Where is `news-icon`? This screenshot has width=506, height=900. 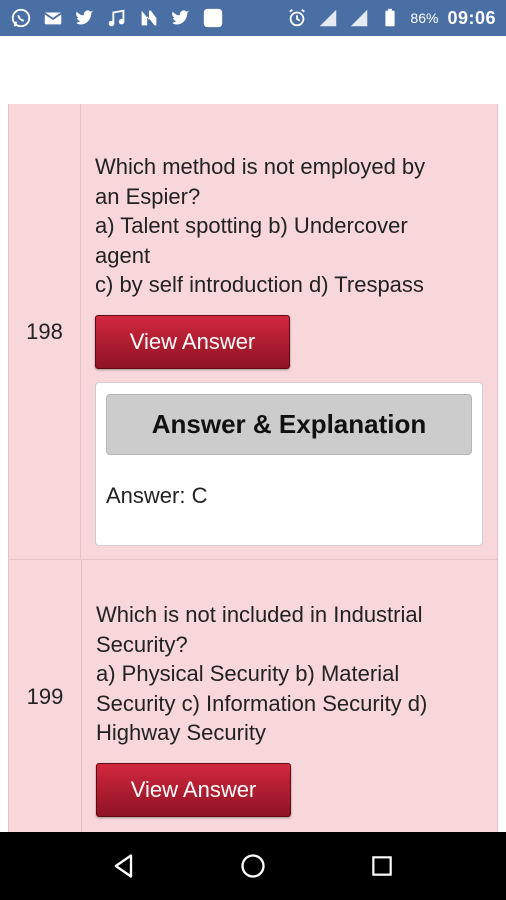
news-icon is located at coordinates (149, 18).